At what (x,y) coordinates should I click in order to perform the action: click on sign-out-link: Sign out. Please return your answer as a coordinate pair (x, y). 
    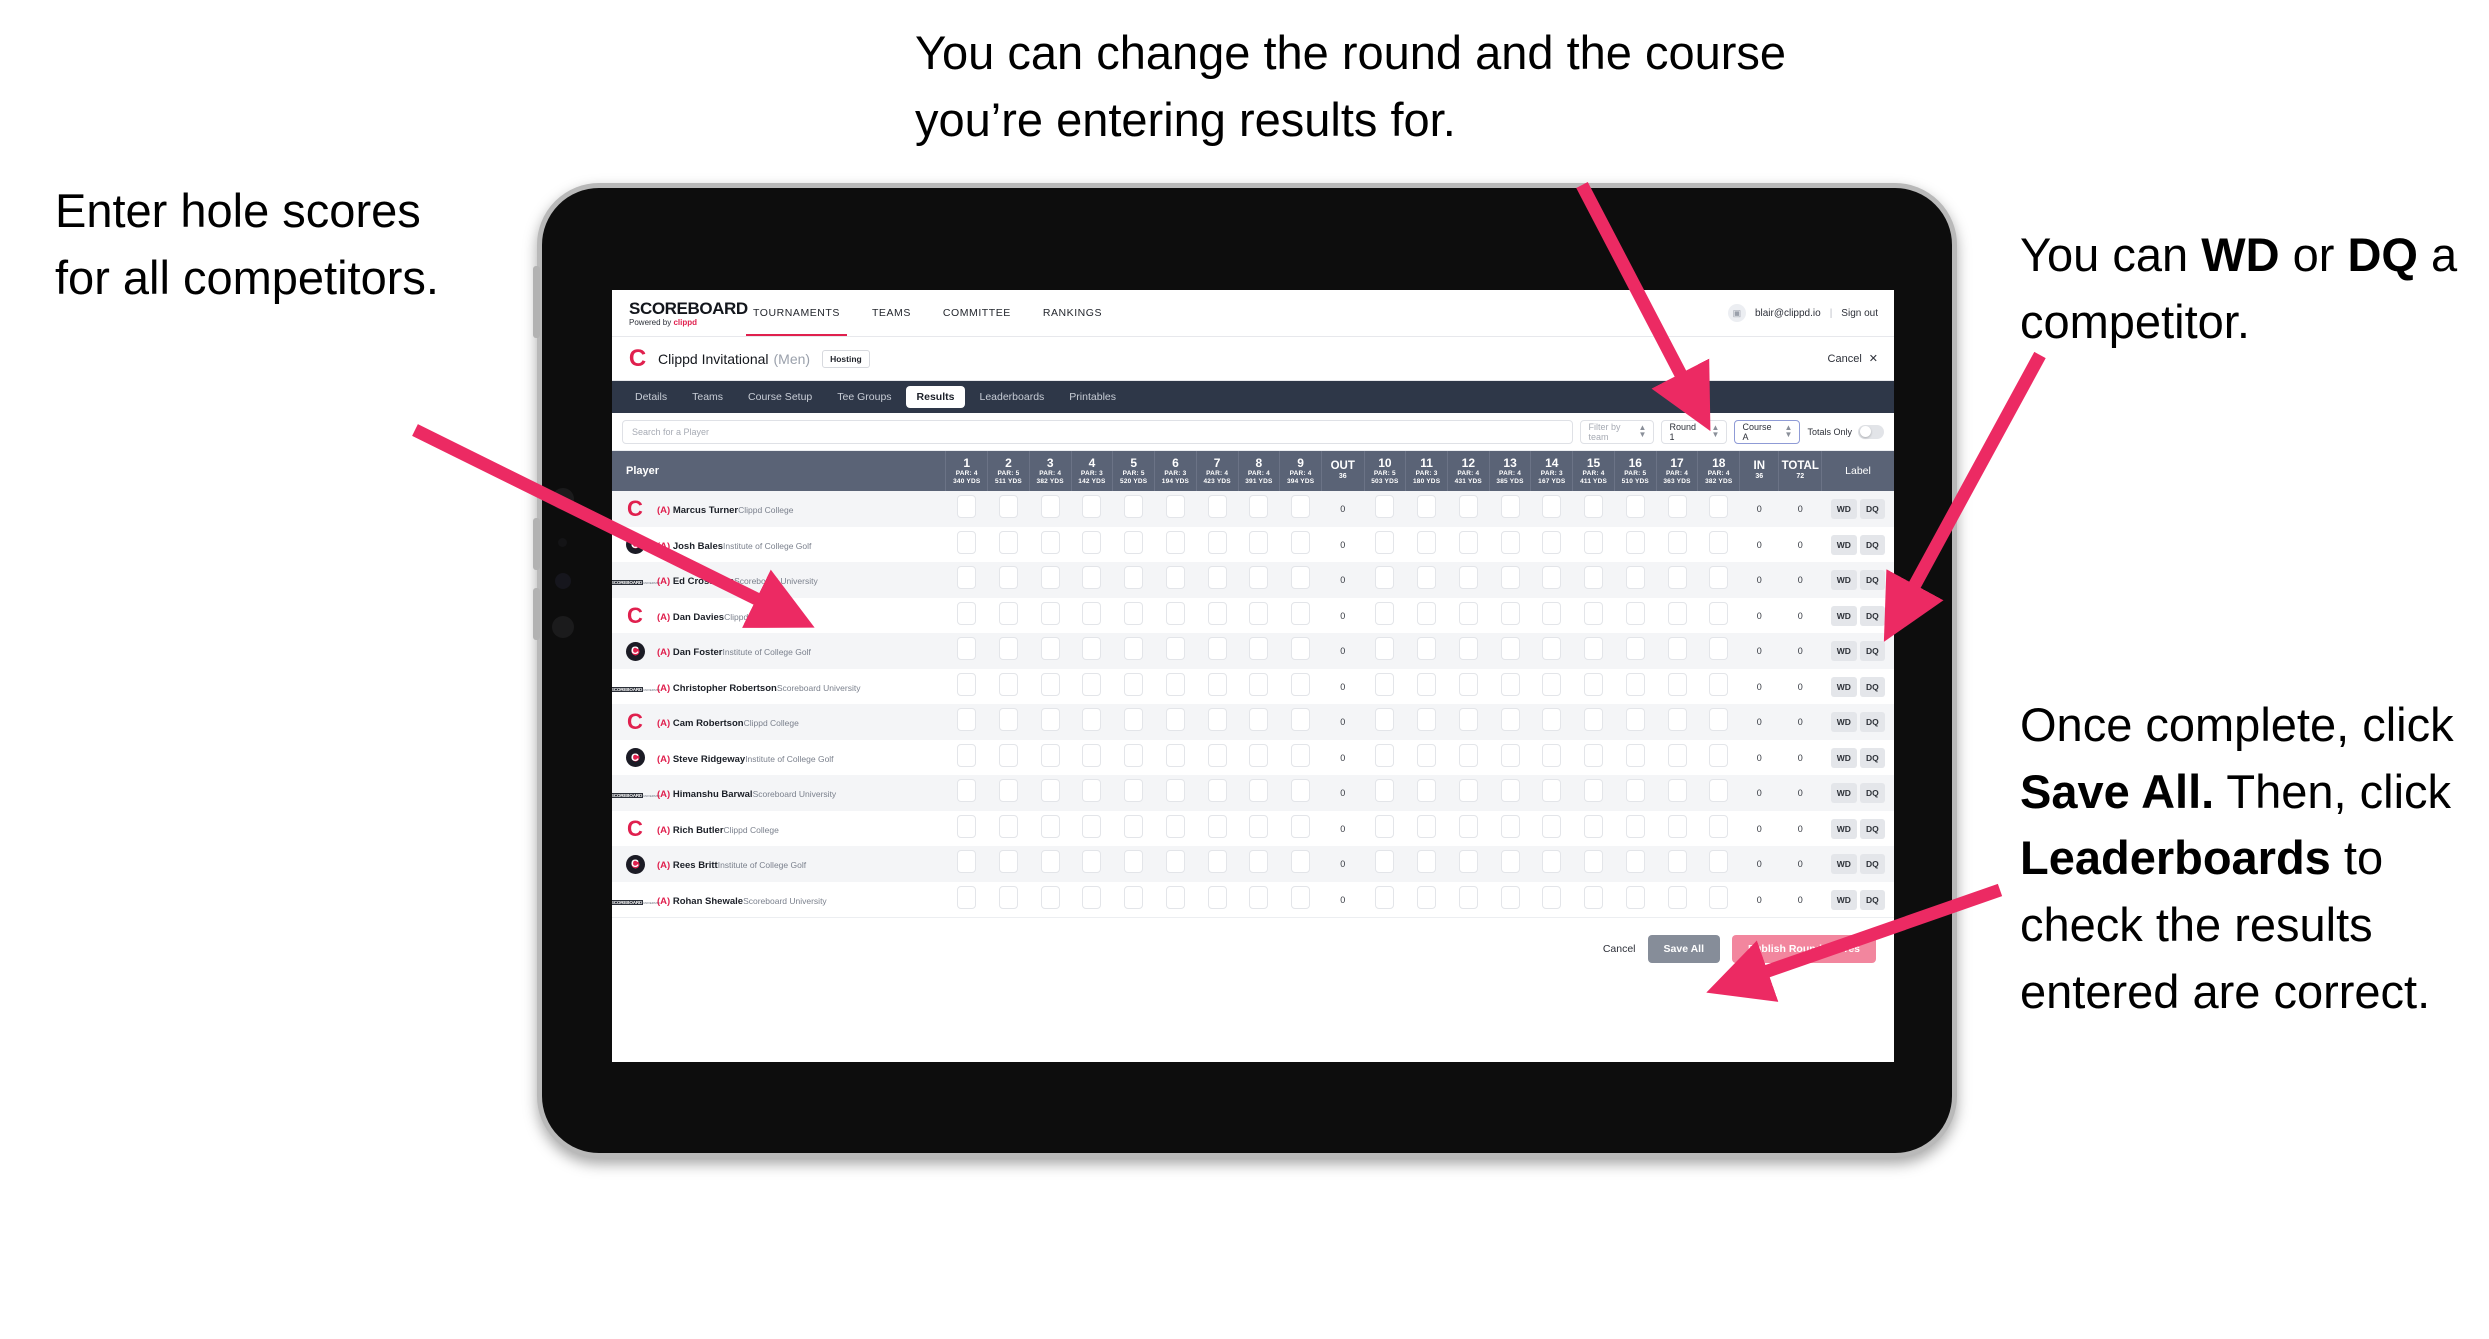
    Looking at the image, I should click on (1859, 313).